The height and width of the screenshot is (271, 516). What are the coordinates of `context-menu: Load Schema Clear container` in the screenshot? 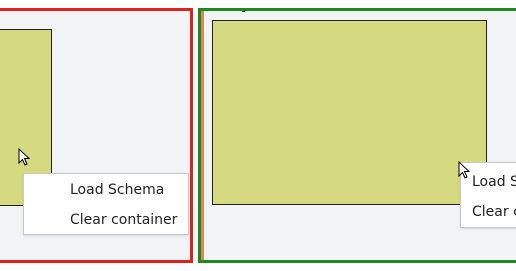 It's located at (106, 204).